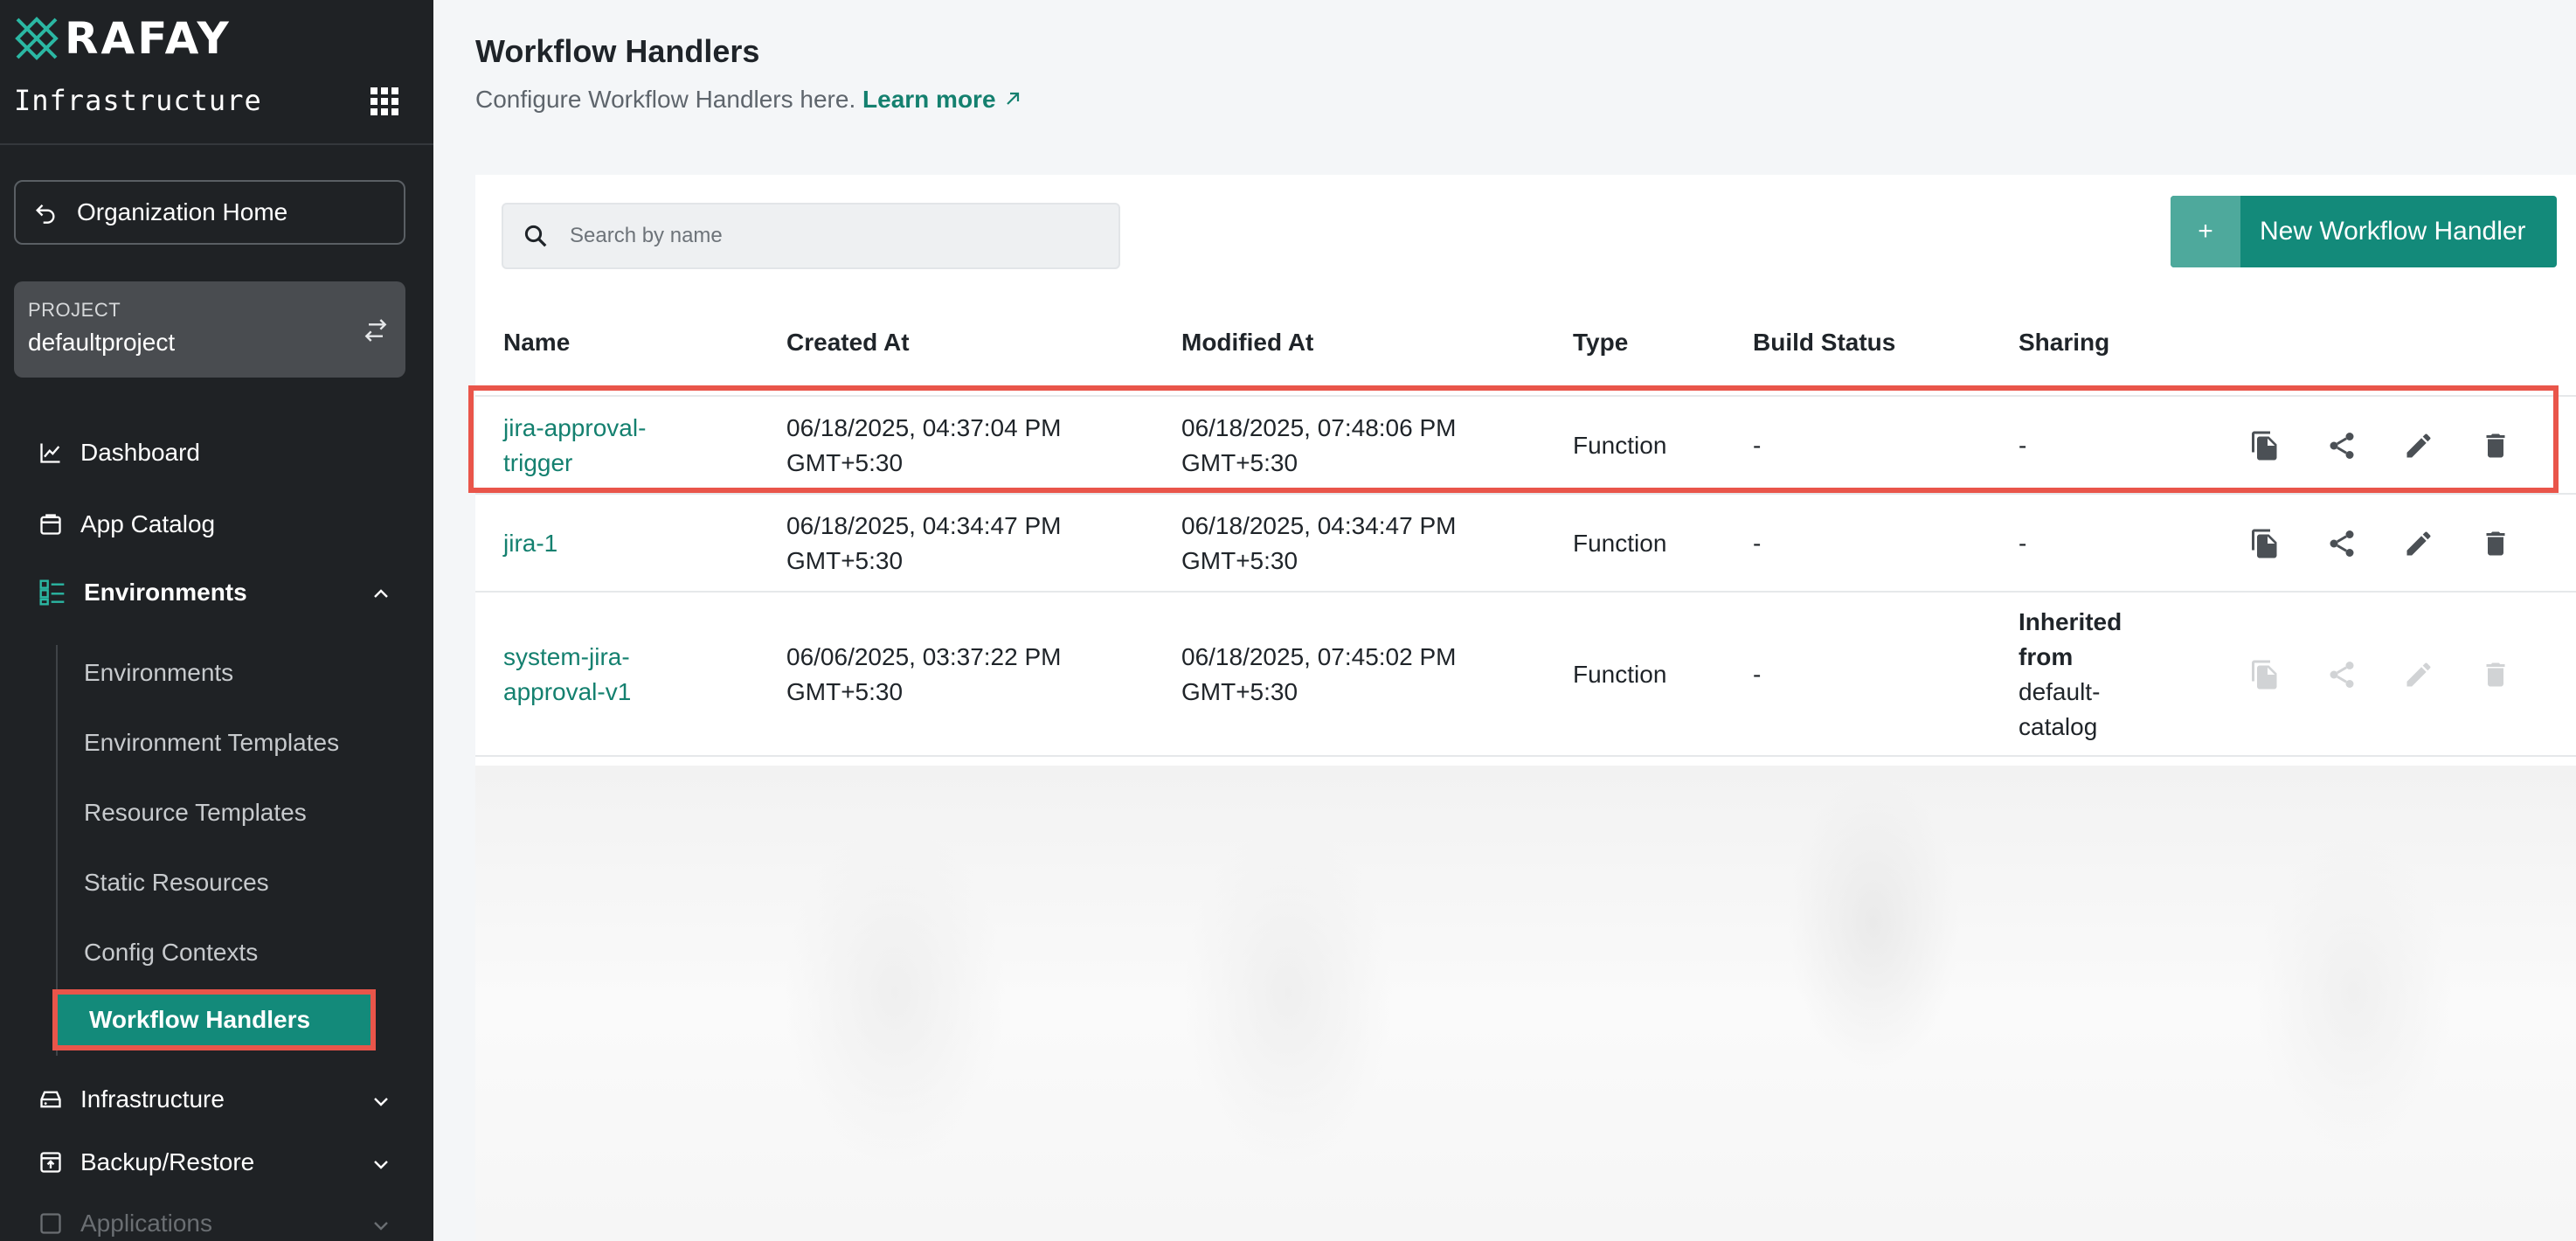 This screenshot has width=2576, height=1241. Describe the element at coordinates (74, 310) in the screenshot. I see `project-caption: PROJECT` at that location.